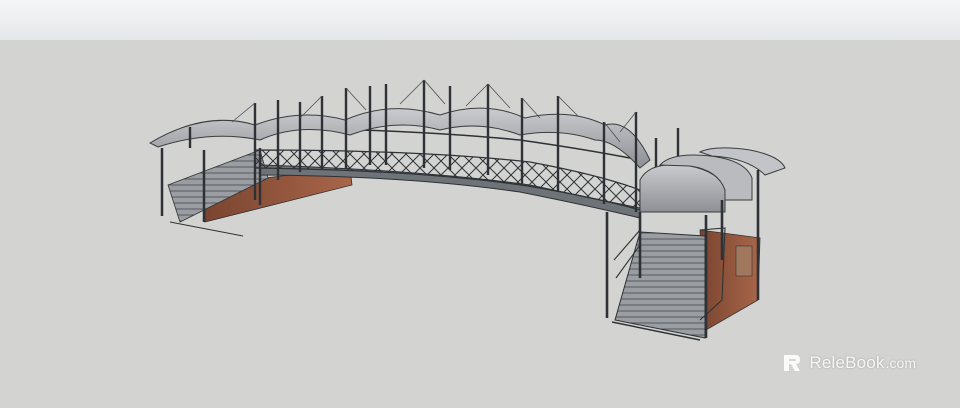  What do you see at coordinates (730, 280) in the screenshot?
I see `right-brick-base` at bounding box center [730, 280].